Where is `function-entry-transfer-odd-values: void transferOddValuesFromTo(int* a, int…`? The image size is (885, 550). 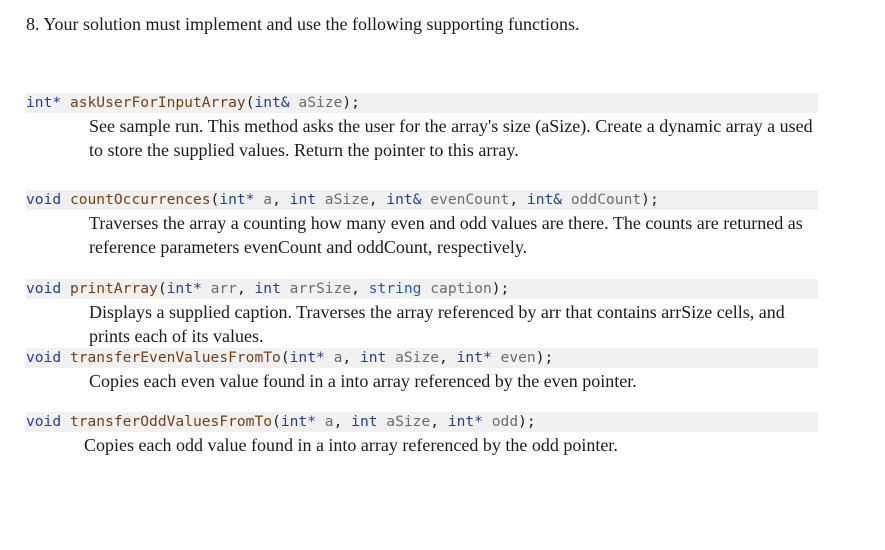
function-entry-transfer-odd-values: void transferOddValuesFromTo(int* a, int… is located at coordinates (442, 434).